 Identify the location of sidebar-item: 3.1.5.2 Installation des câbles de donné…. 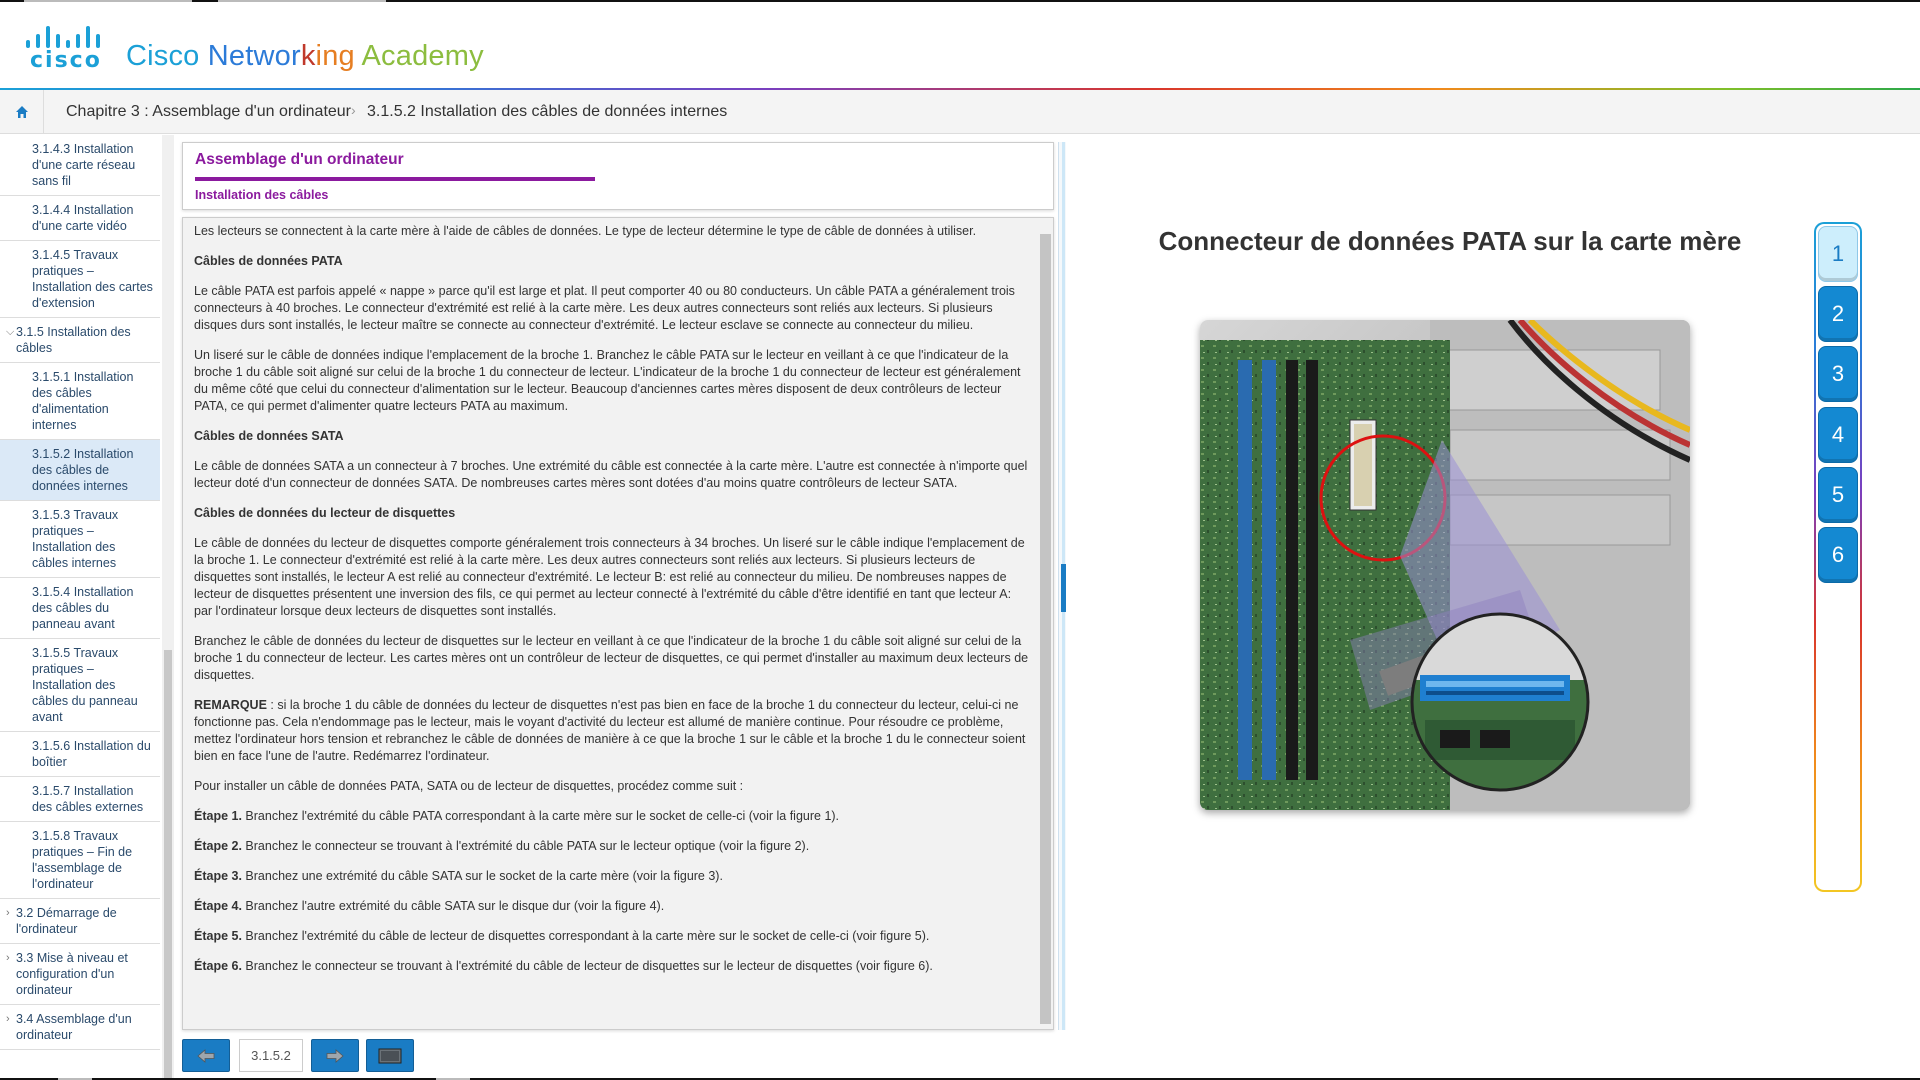
(80, 470).